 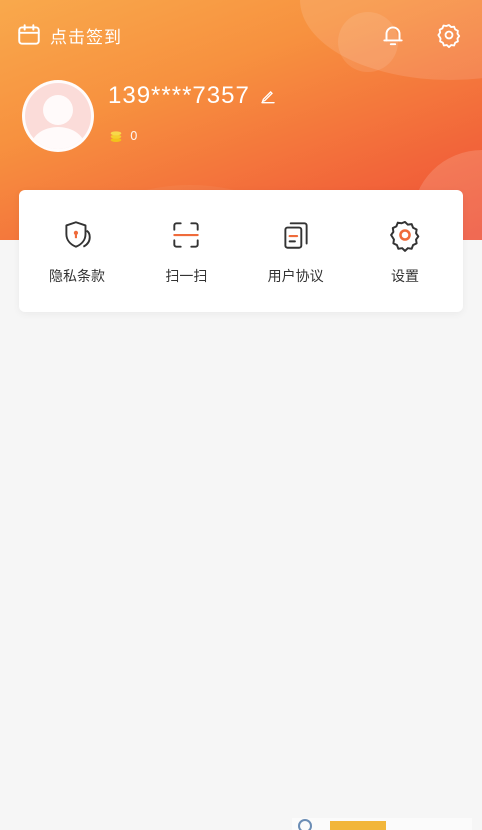 What do you see at coordinates (77, 277) in the screenshot?
I see `menu-item-label: 隐私条款` at bounding box center [77, 277].